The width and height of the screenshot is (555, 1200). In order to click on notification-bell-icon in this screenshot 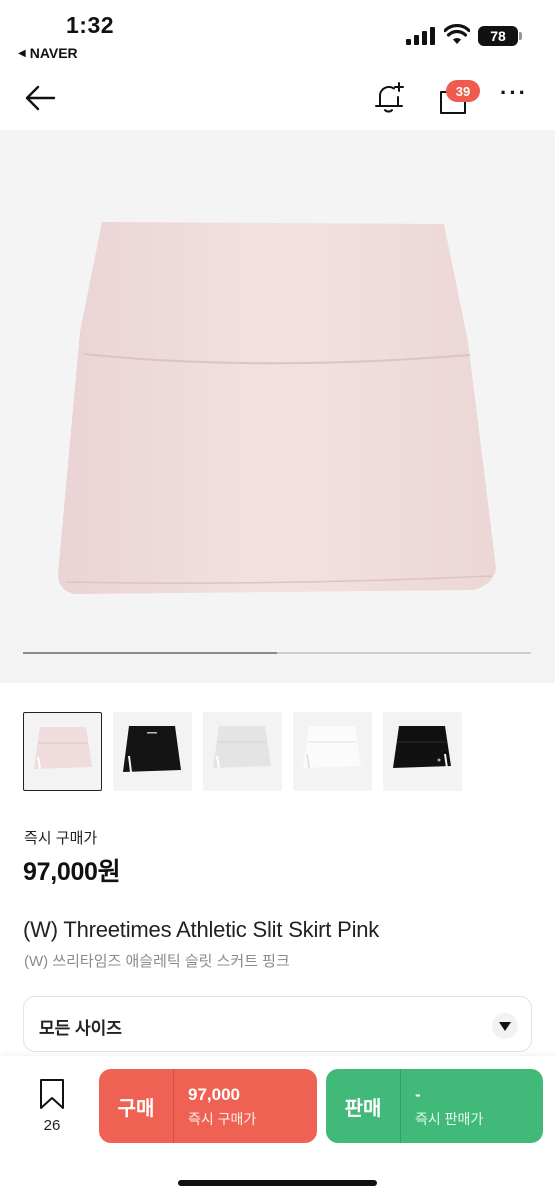, I will do `click(389, 98)`.